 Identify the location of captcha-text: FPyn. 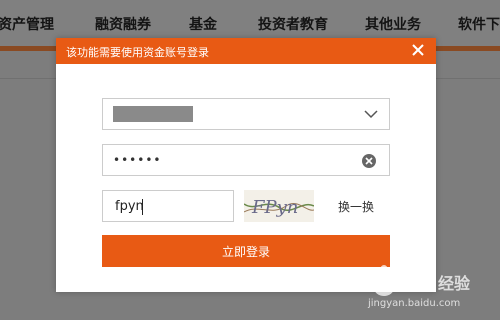
(274, 207).